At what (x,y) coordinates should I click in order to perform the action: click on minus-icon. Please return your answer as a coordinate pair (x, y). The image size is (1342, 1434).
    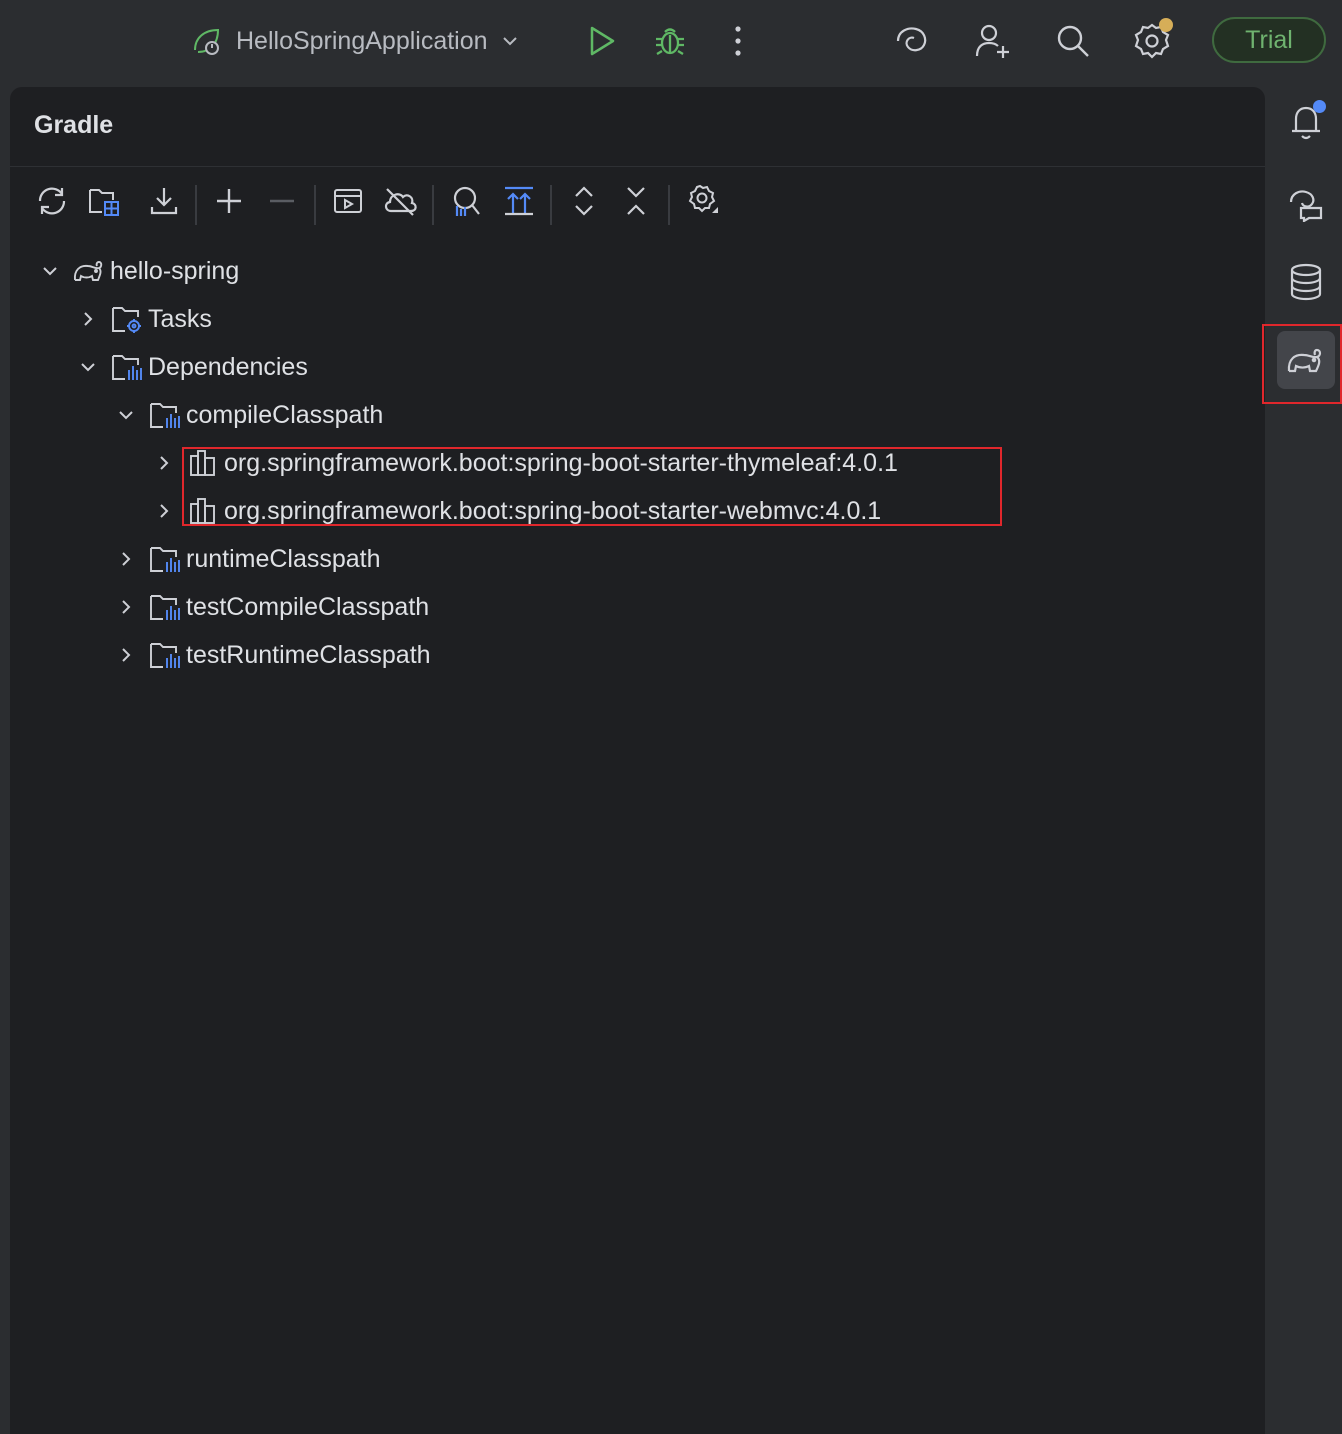
    Looking at the image, I should click on (282, 201).